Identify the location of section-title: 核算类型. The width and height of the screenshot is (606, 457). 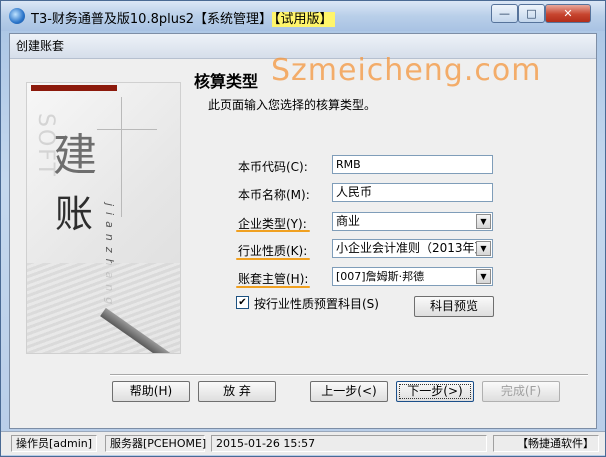
(226, 81).